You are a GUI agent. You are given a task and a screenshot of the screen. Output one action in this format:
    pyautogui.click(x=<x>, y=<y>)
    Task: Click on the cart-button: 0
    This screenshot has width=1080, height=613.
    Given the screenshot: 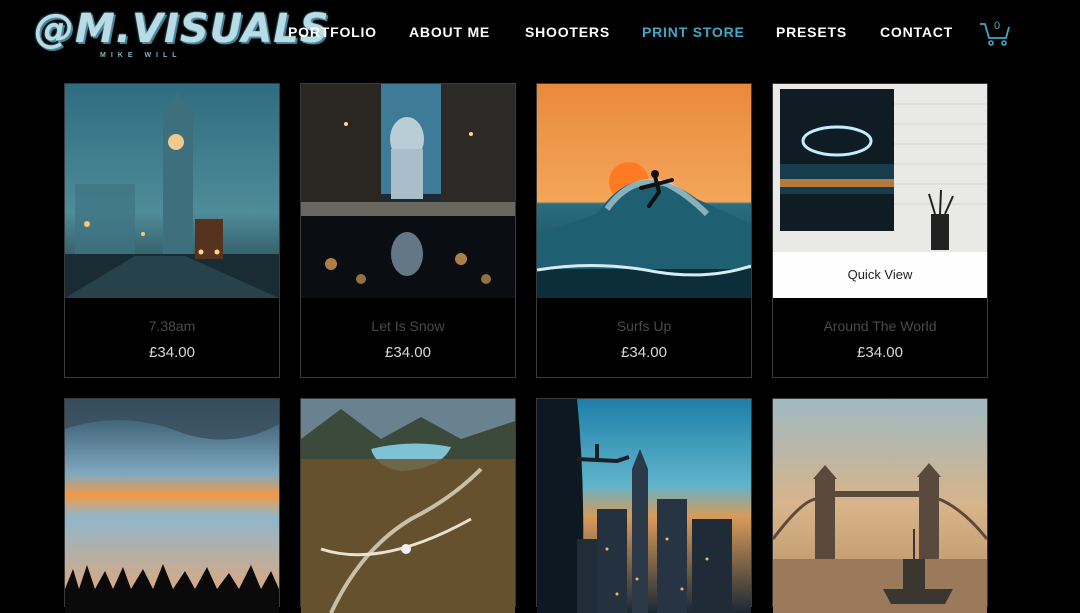 What is the action you would take?
    pyautogui.click(x=995, y=33)
    